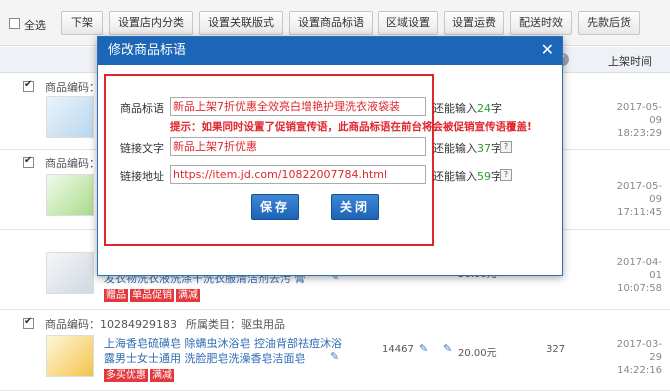  What do you see at coordinates (474, 23) in the screenshot?
I see `set-shipping-button: 设置运费` at bounding box center [474, 23].